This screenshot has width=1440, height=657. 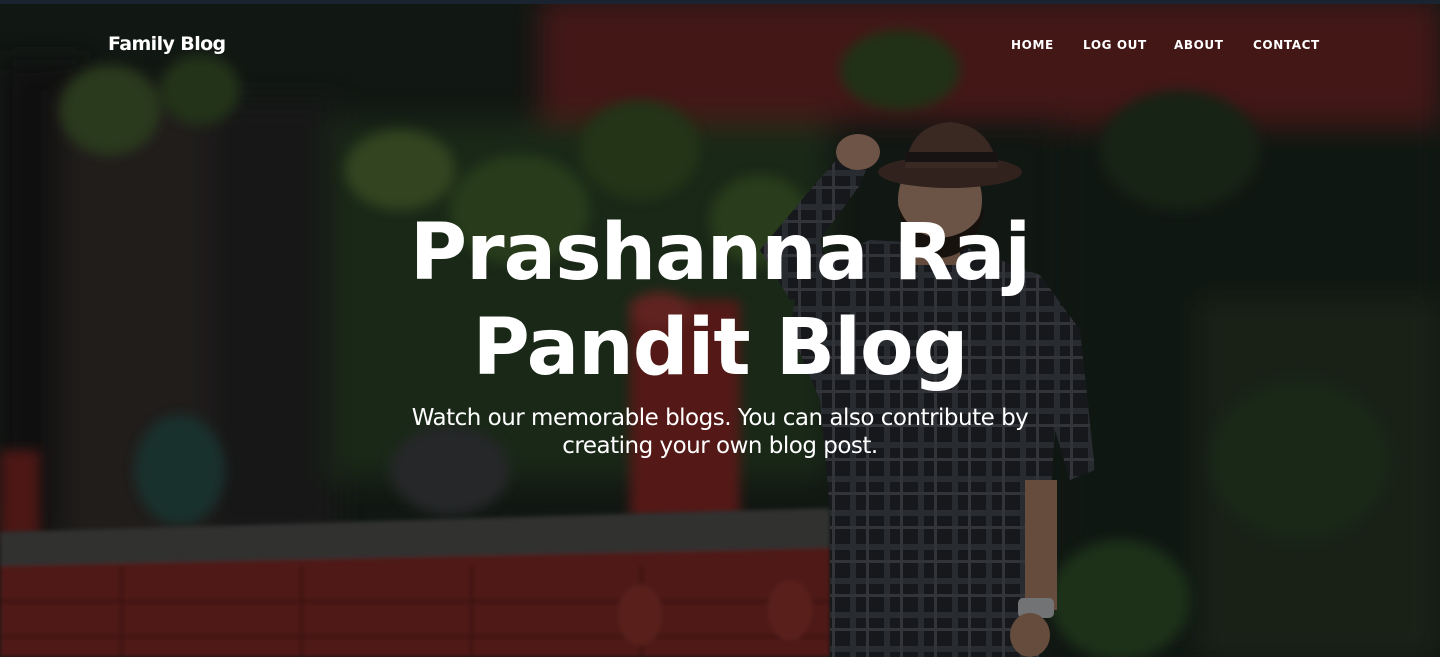 I want to click on hero-heading: Prashanna Raj Pandit Blog, so click(x=720, y=300).